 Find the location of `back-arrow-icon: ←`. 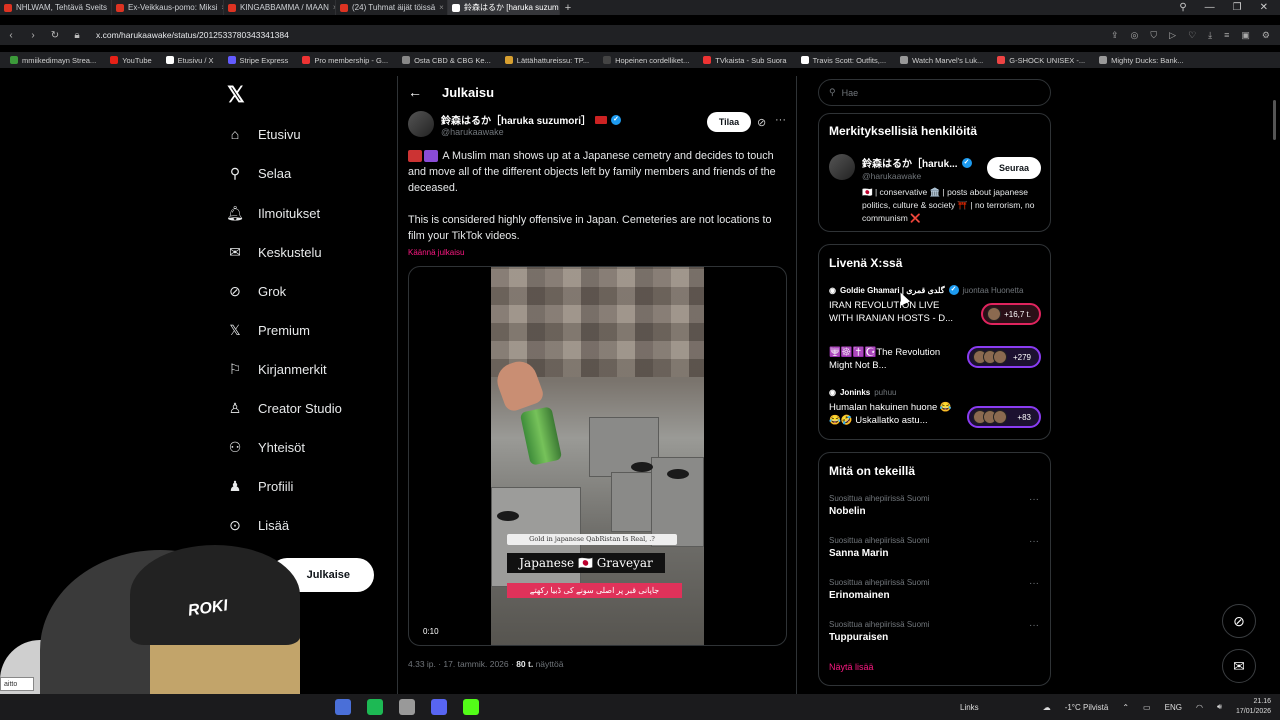

back-arrow-icon: ← is located at coordinates (415, 92).